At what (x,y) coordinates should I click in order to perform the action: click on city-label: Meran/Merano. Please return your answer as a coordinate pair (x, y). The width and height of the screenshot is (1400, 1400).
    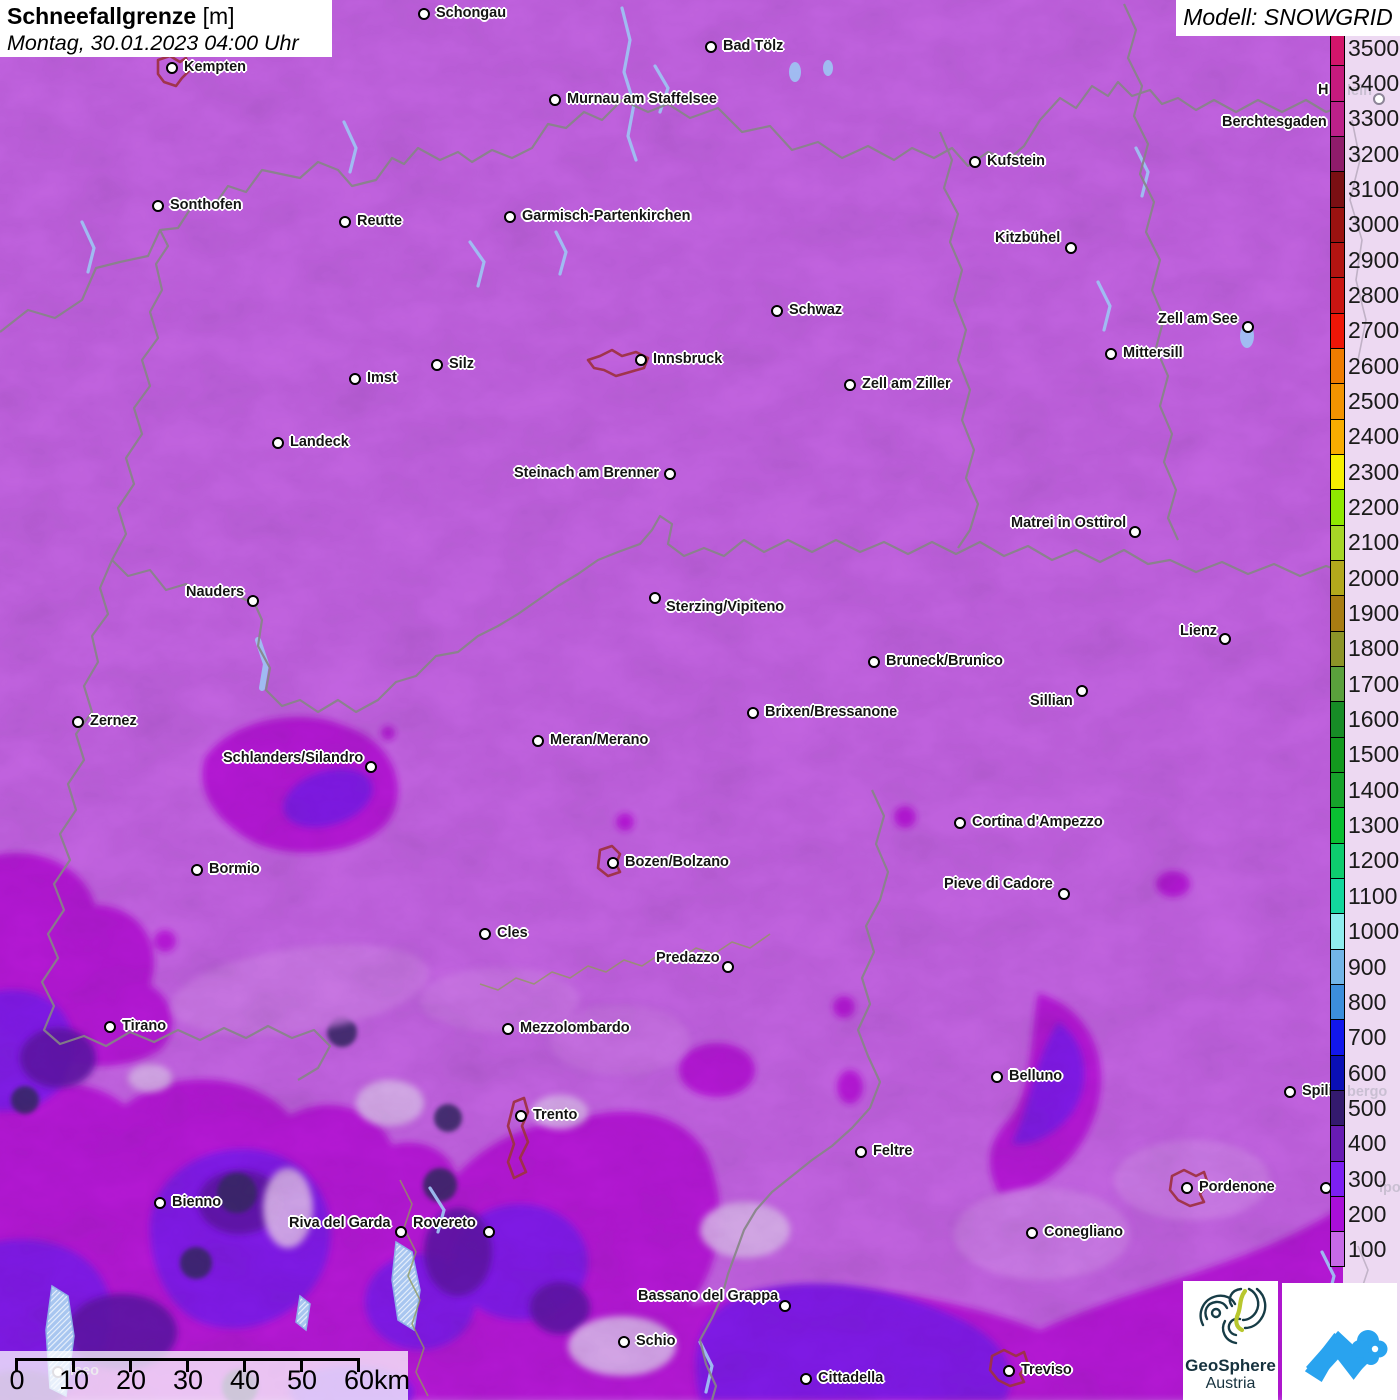
    Looking at the image, I should click on (599, 740).